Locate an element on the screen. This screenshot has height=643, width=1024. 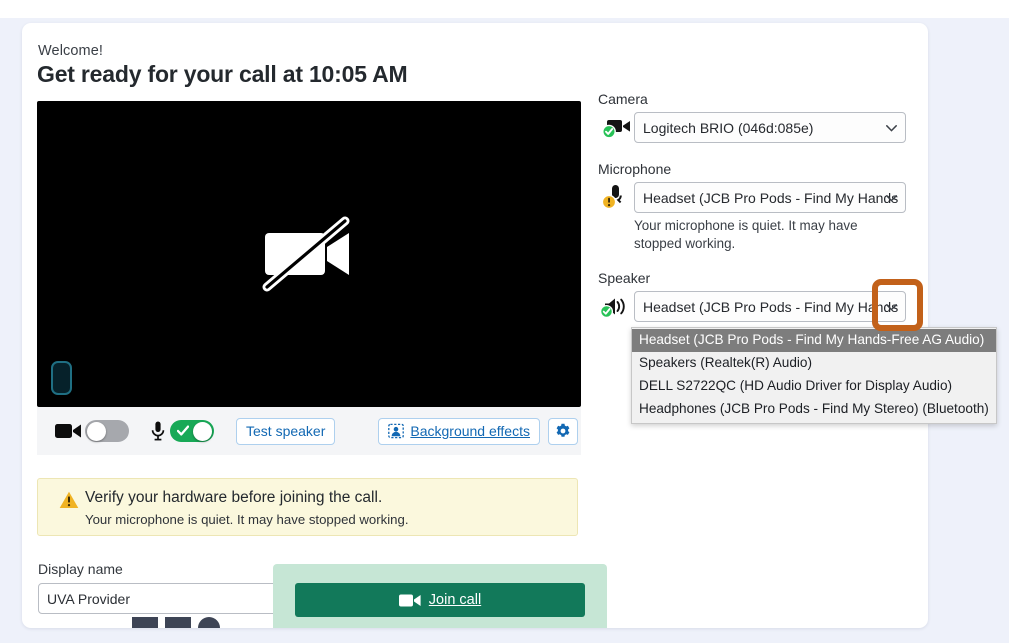
speaker-select-row: Headset (JCB Pro Pods - Find My Hands is located at coordinates (758, 307).